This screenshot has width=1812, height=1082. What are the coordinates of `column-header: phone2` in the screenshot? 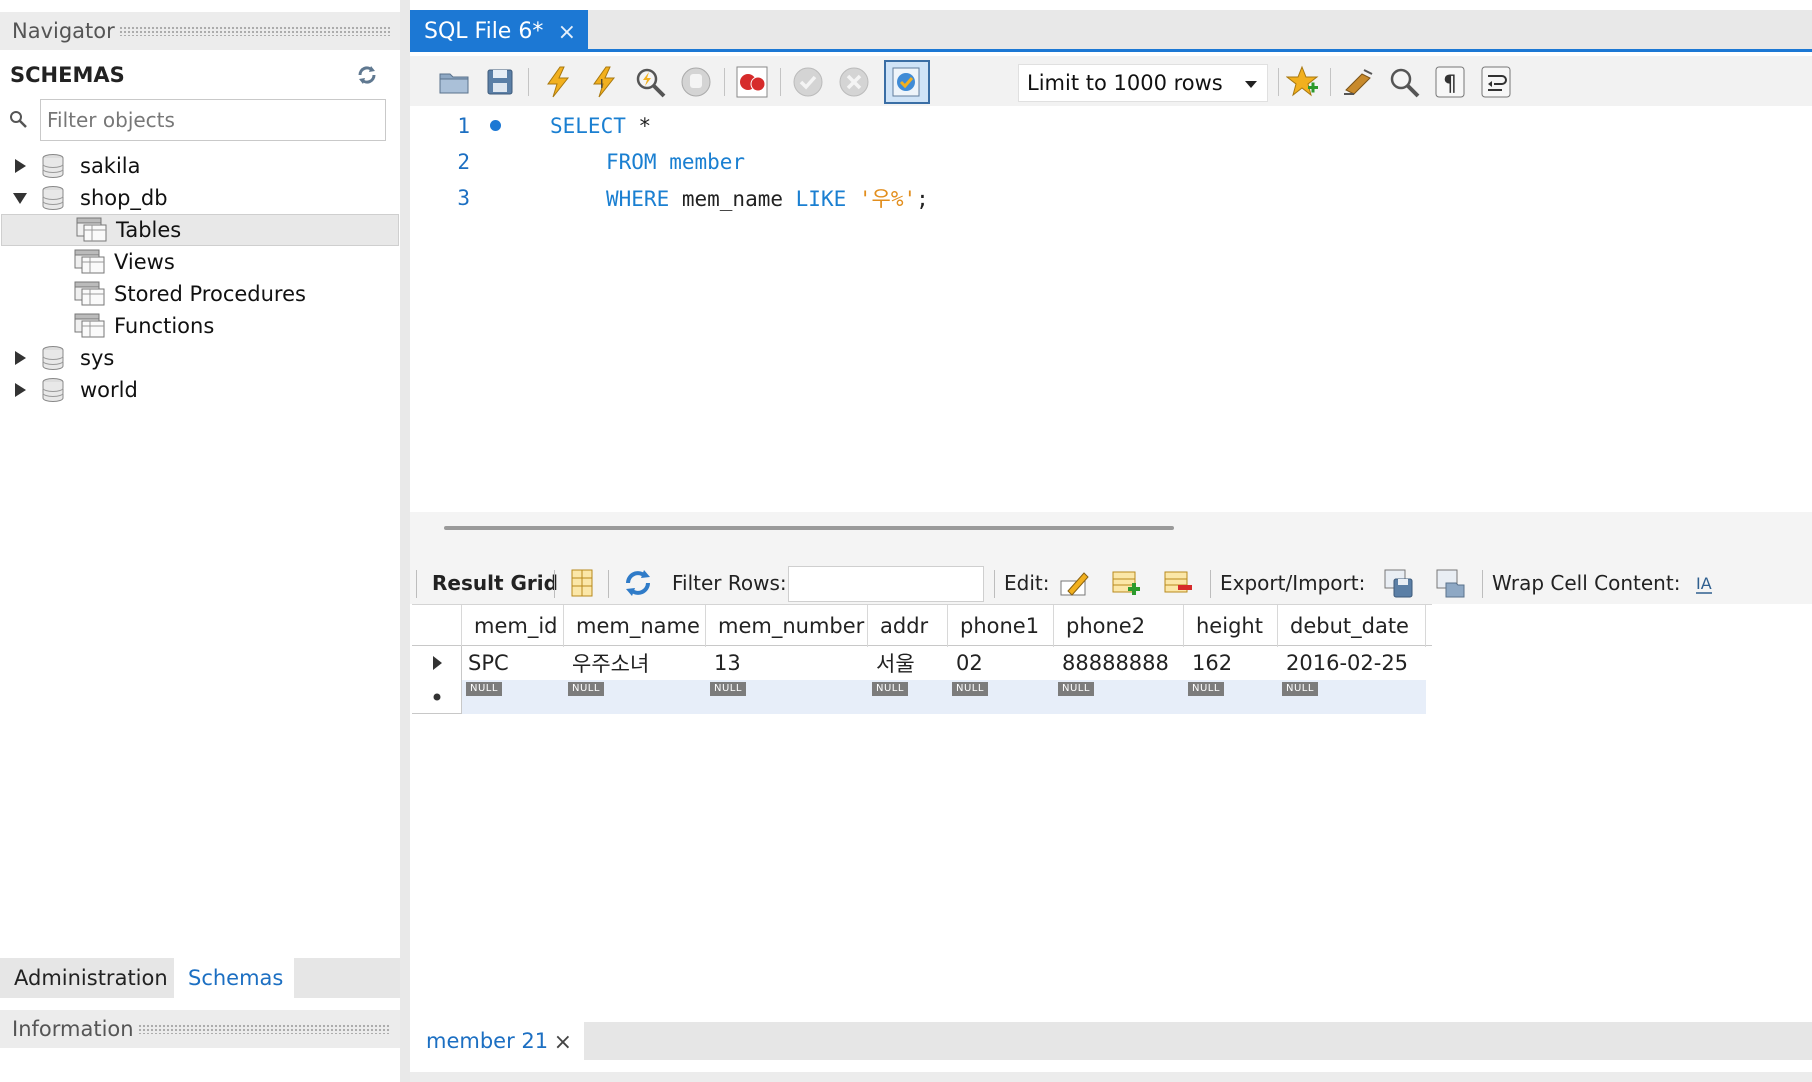 It's located at (1119, 626).